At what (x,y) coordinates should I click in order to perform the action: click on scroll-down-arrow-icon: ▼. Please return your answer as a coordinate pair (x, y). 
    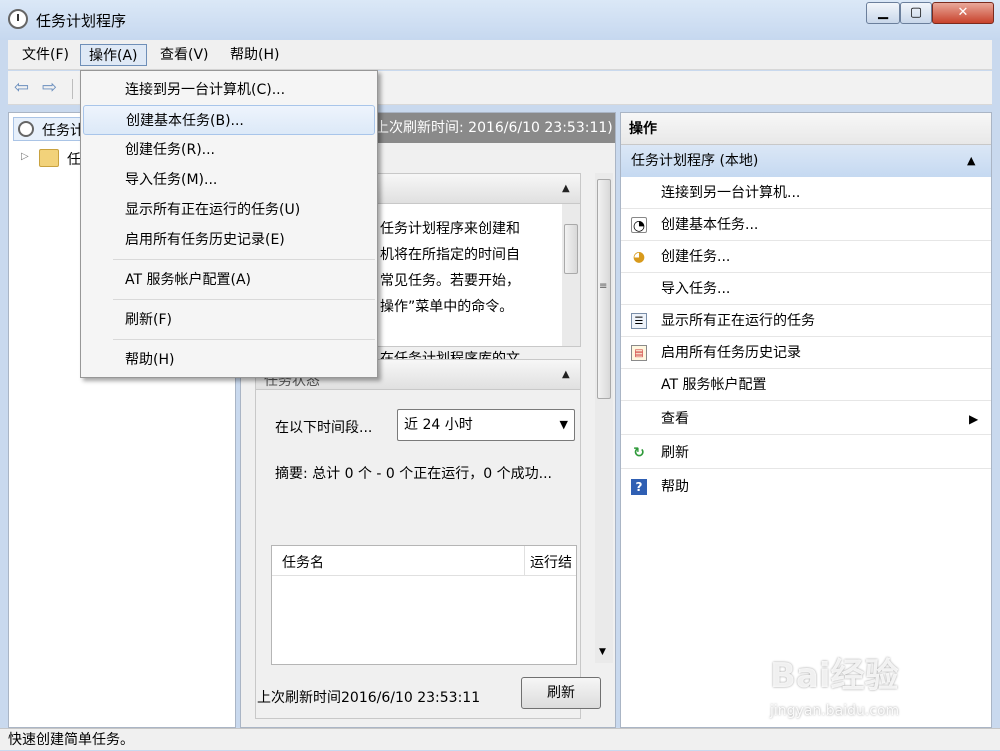
    Looking at the image, I should click on (602, 652).